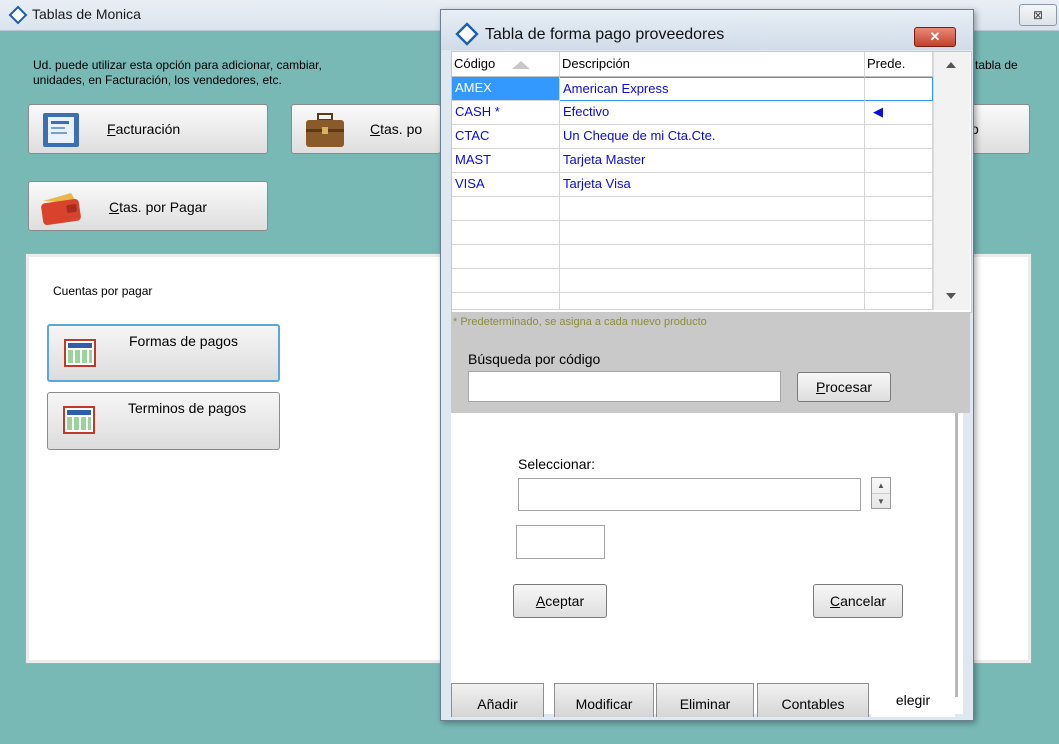 The width and height of the screenshot is (1059, 744). Describe the element at coordinates (712, 89) in the screenshot. I see `cell-descripcion: American Express` at that location.